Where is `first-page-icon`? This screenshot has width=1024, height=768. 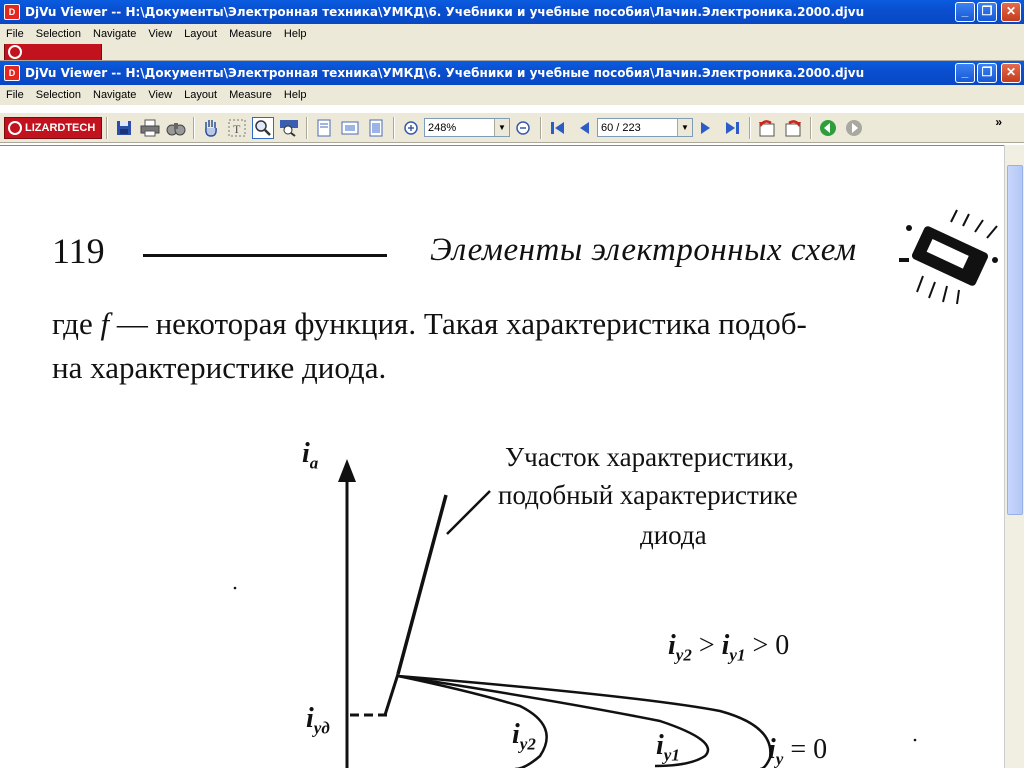
first-page-icon is located at coordinates (558, 128).